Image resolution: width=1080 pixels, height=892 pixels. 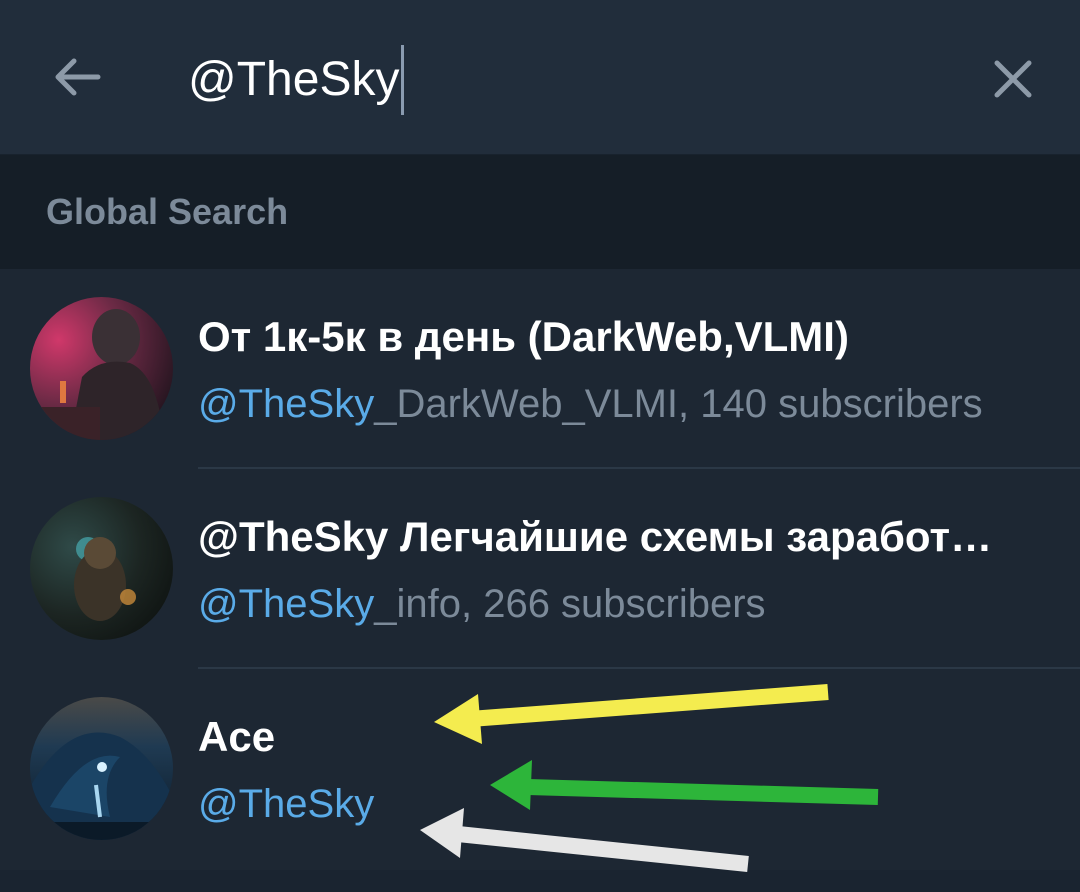 I want to click on result-title: Ace, so click(x=237, y=736).